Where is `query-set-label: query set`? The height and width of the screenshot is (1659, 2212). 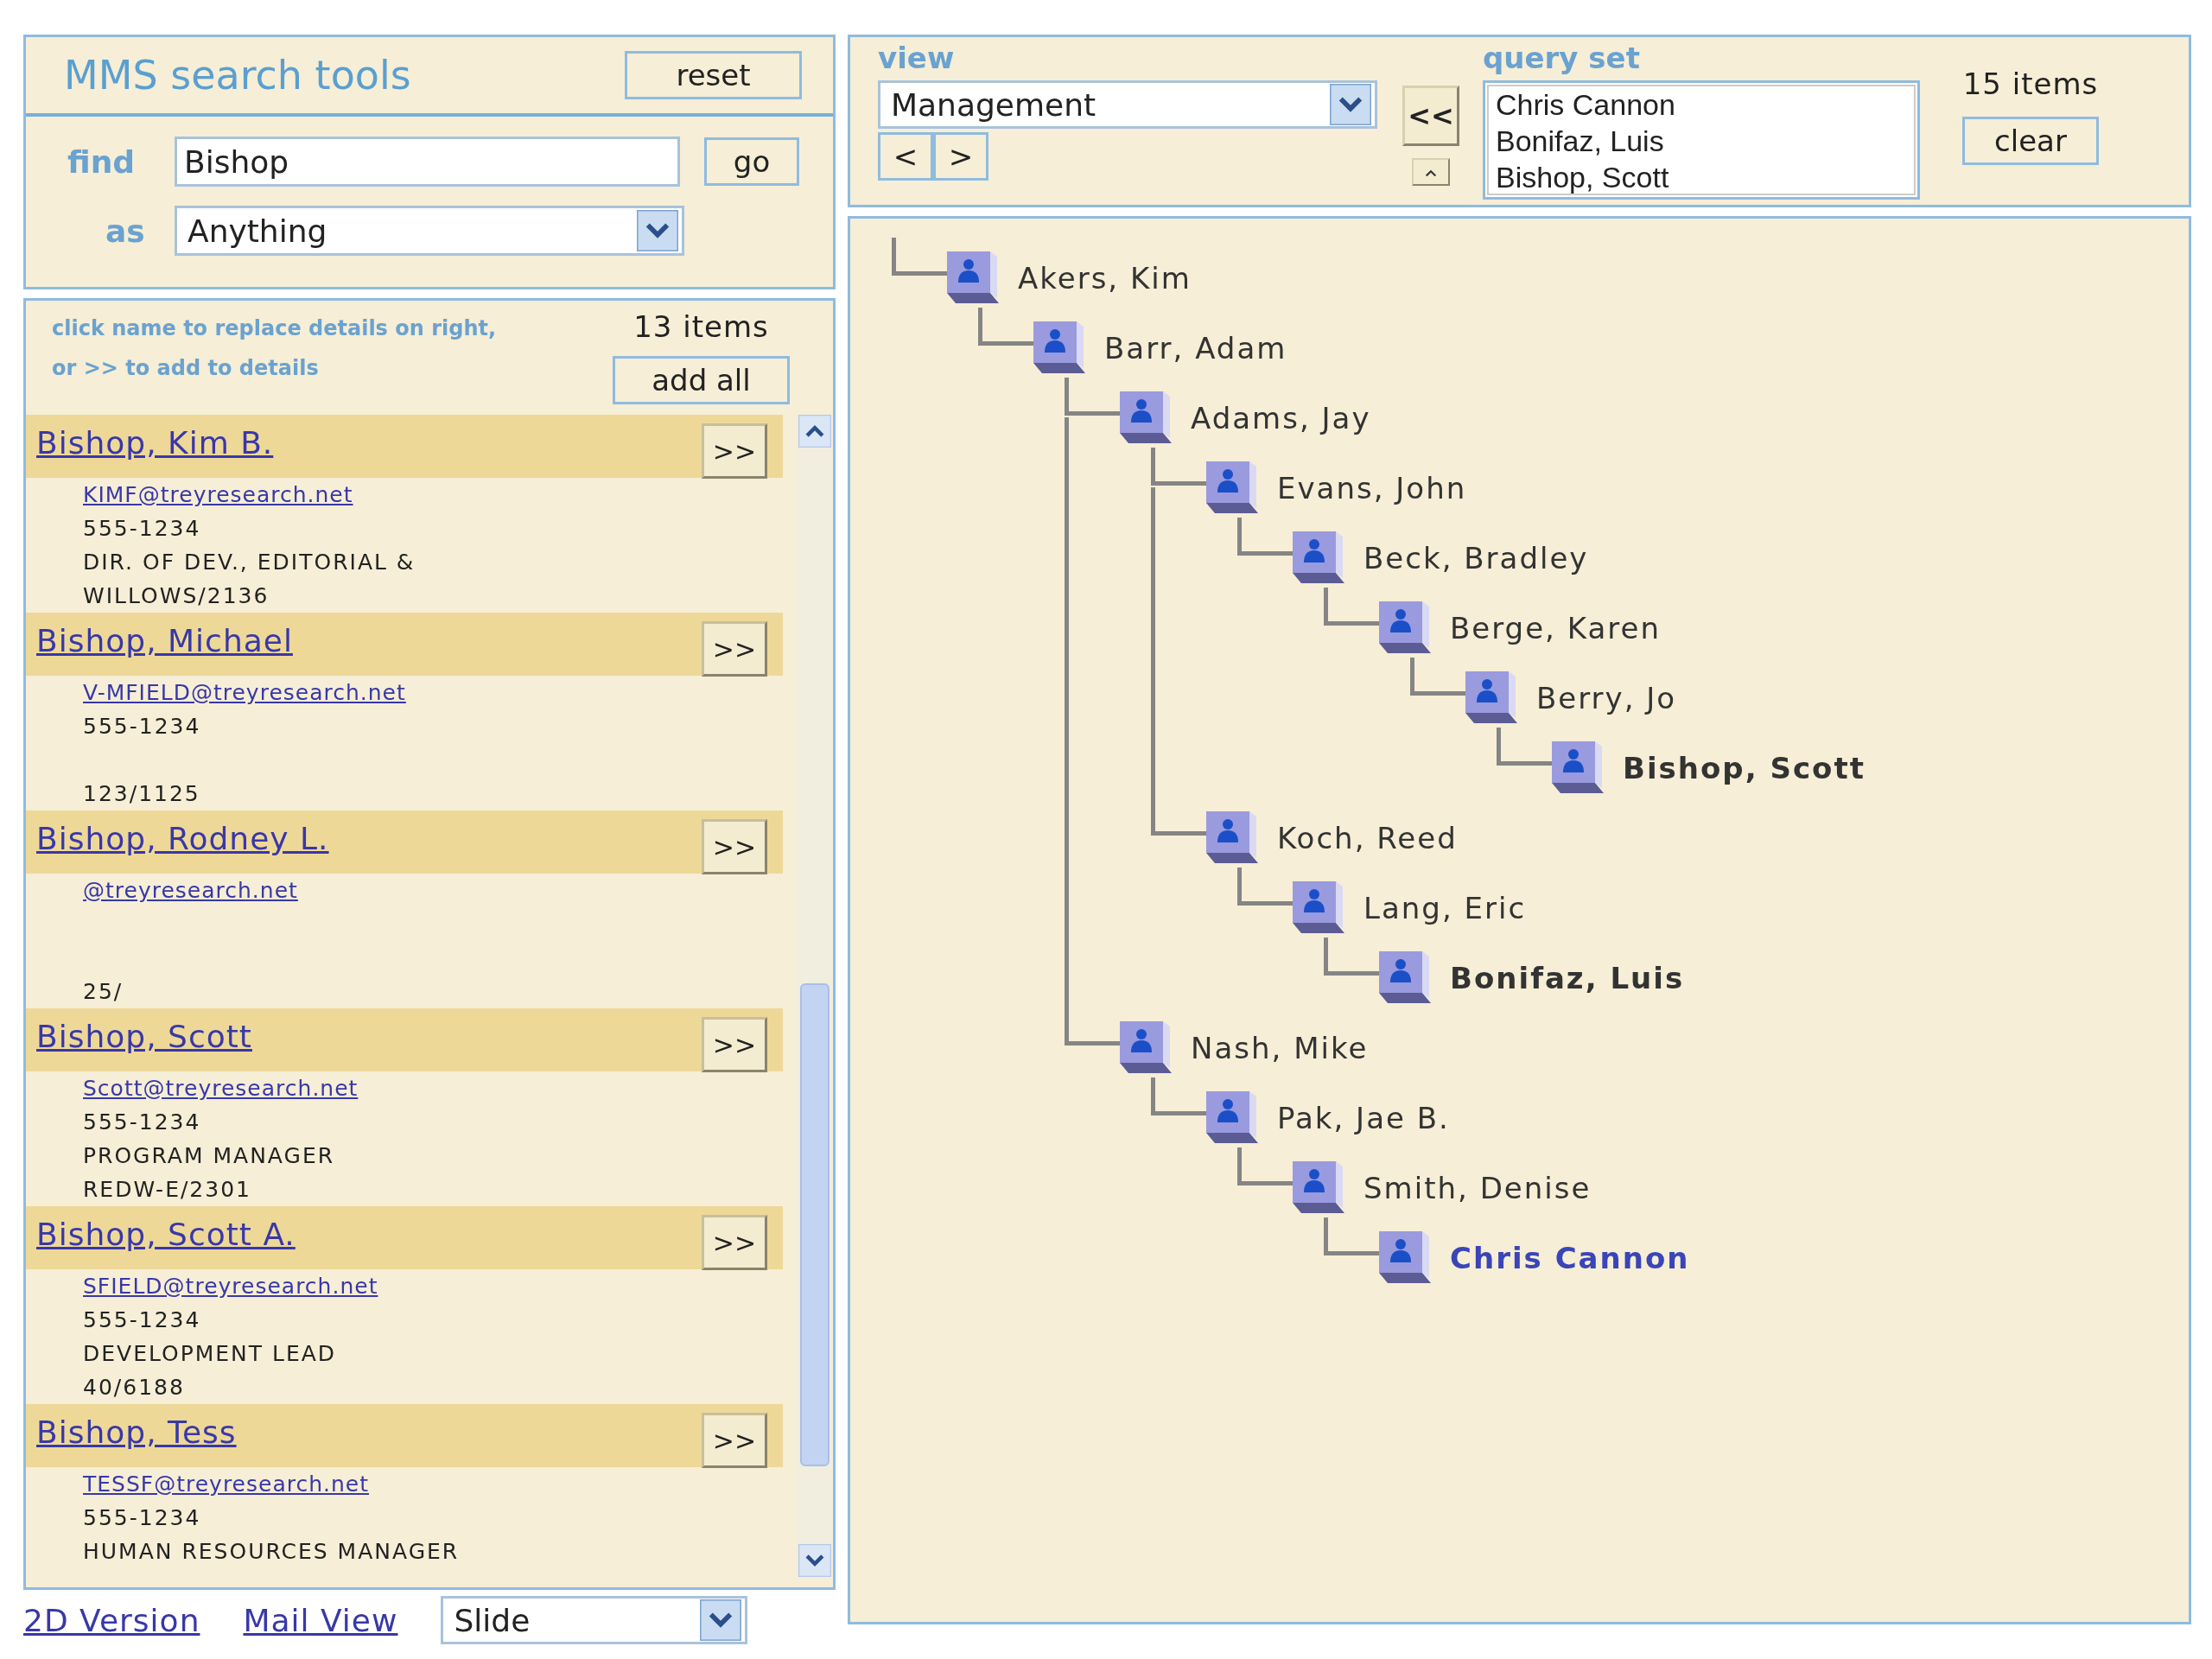
query-set-label: query set is located at coordinates (1562, 59).